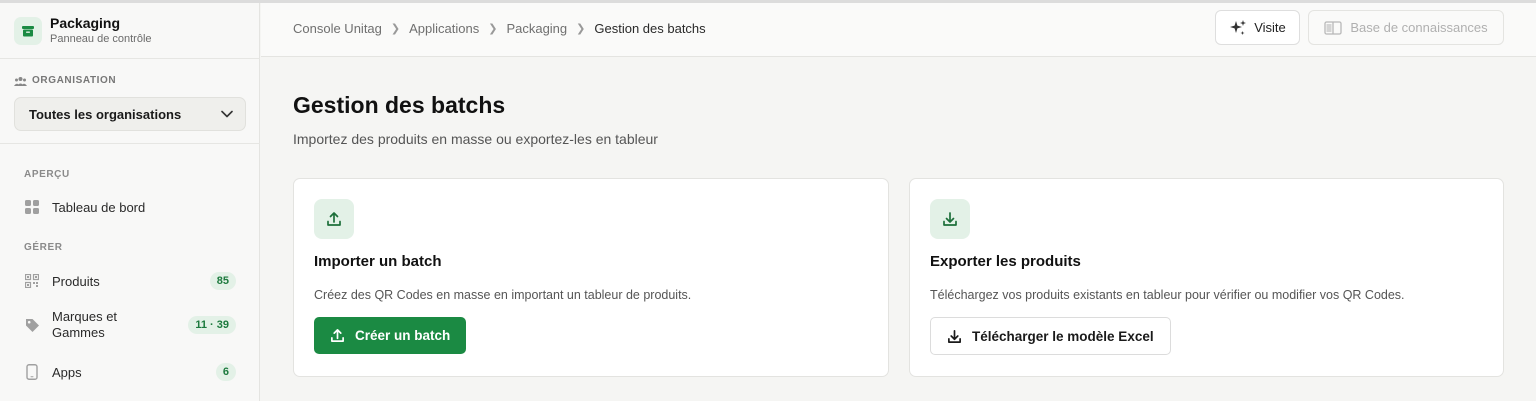 The width and height of the screenshot is (1536, 401). I want to click on breadcrumb-current: Gestion des batchs, so click(650, 28).